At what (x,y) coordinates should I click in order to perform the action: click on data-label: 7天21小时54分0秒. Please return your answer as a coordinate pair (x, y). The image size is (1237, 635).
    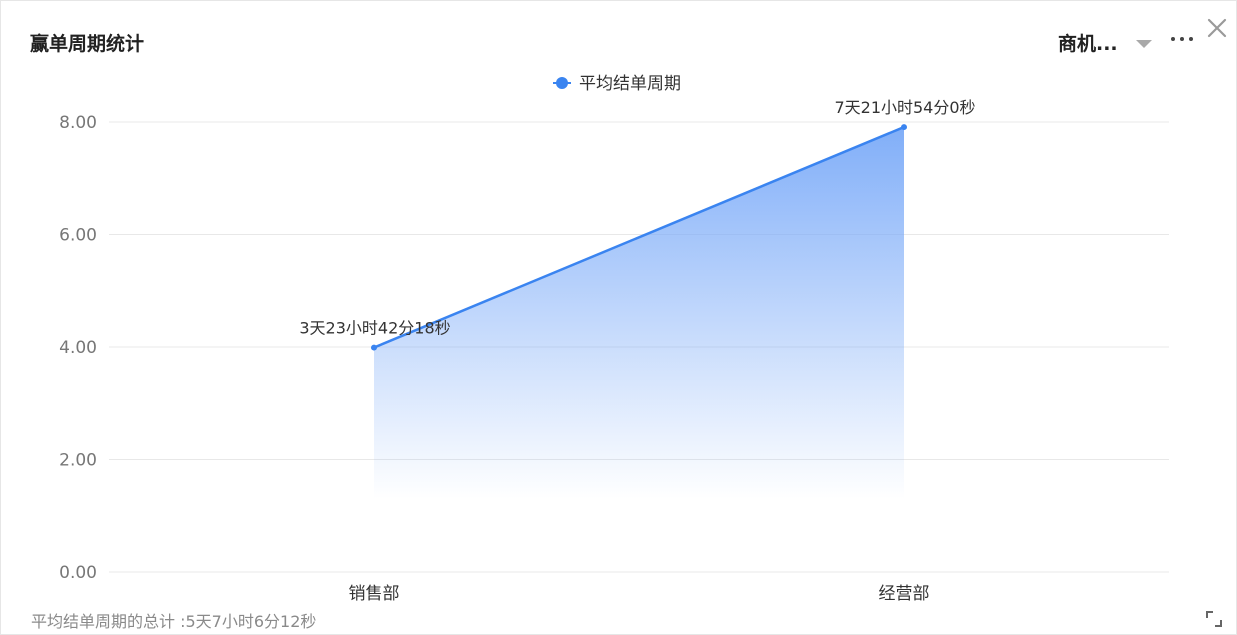
    Looking at the image, I should click on (904, 107).